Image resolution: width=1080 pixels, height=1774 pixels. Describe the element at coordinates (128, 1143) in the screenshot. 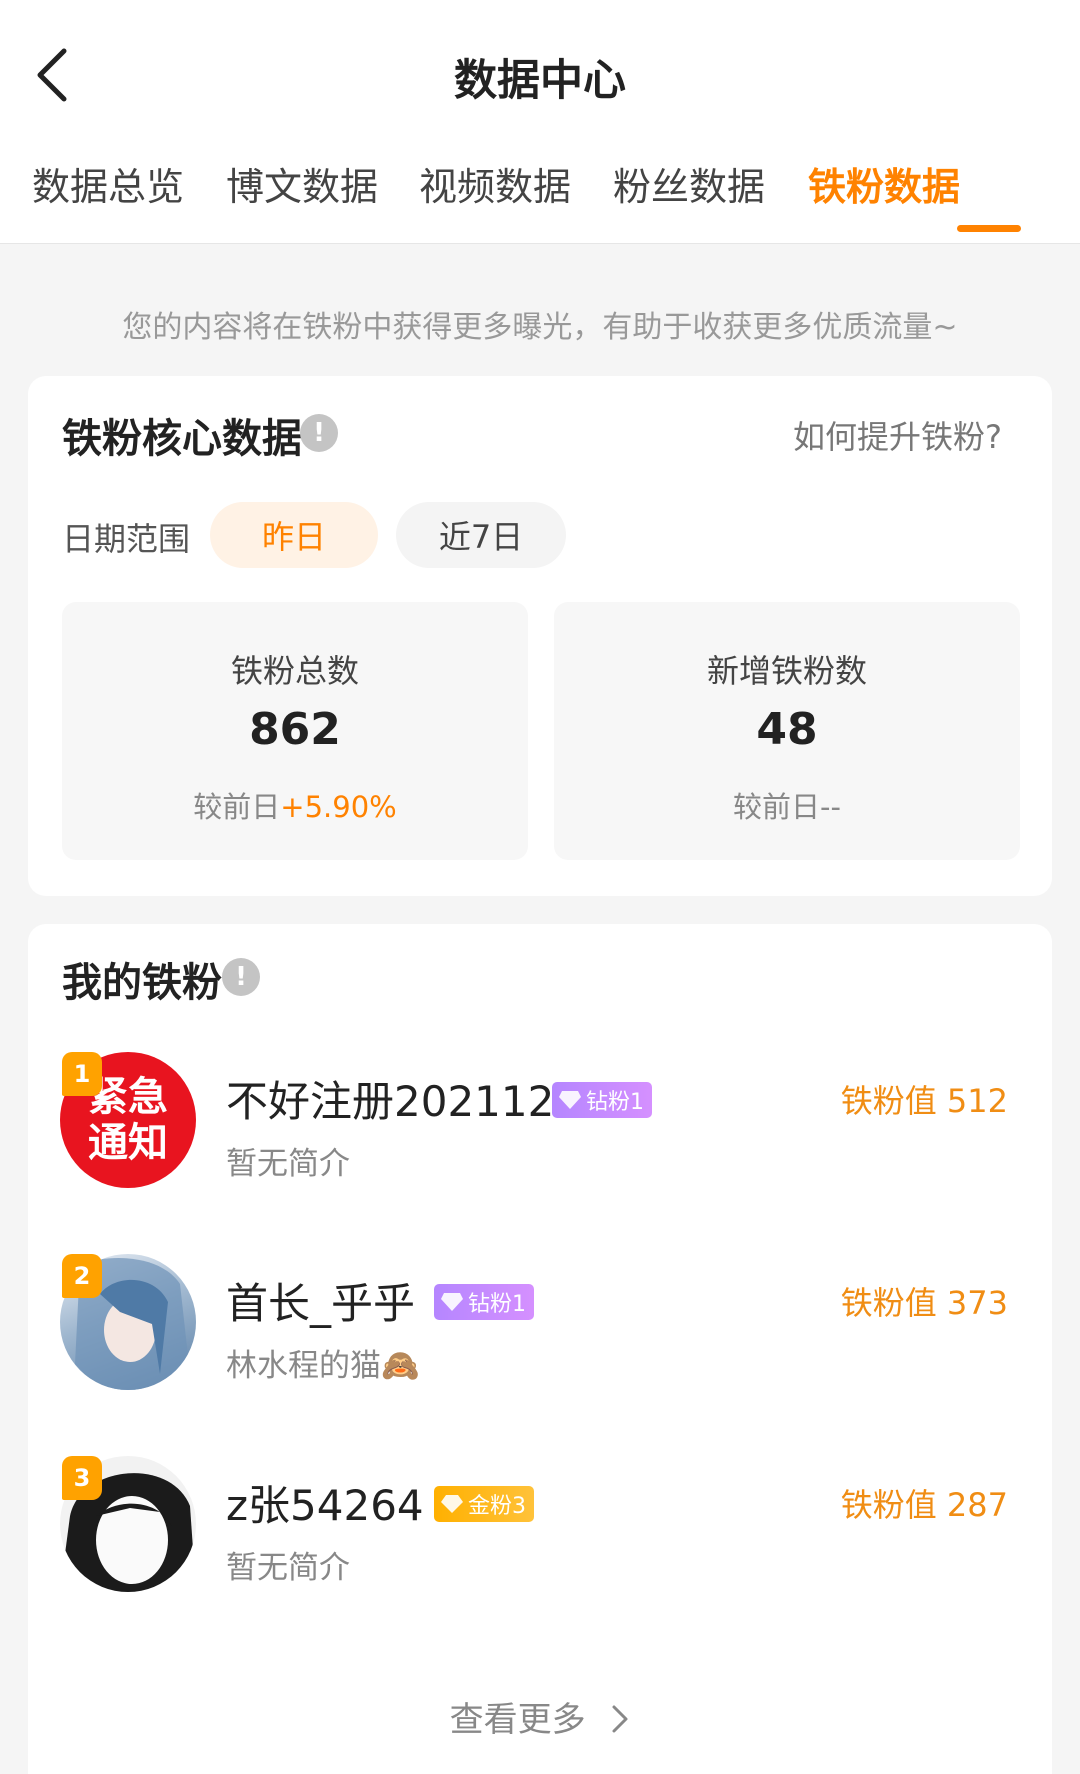

I see `avatar-text-line: 通知` at that location.